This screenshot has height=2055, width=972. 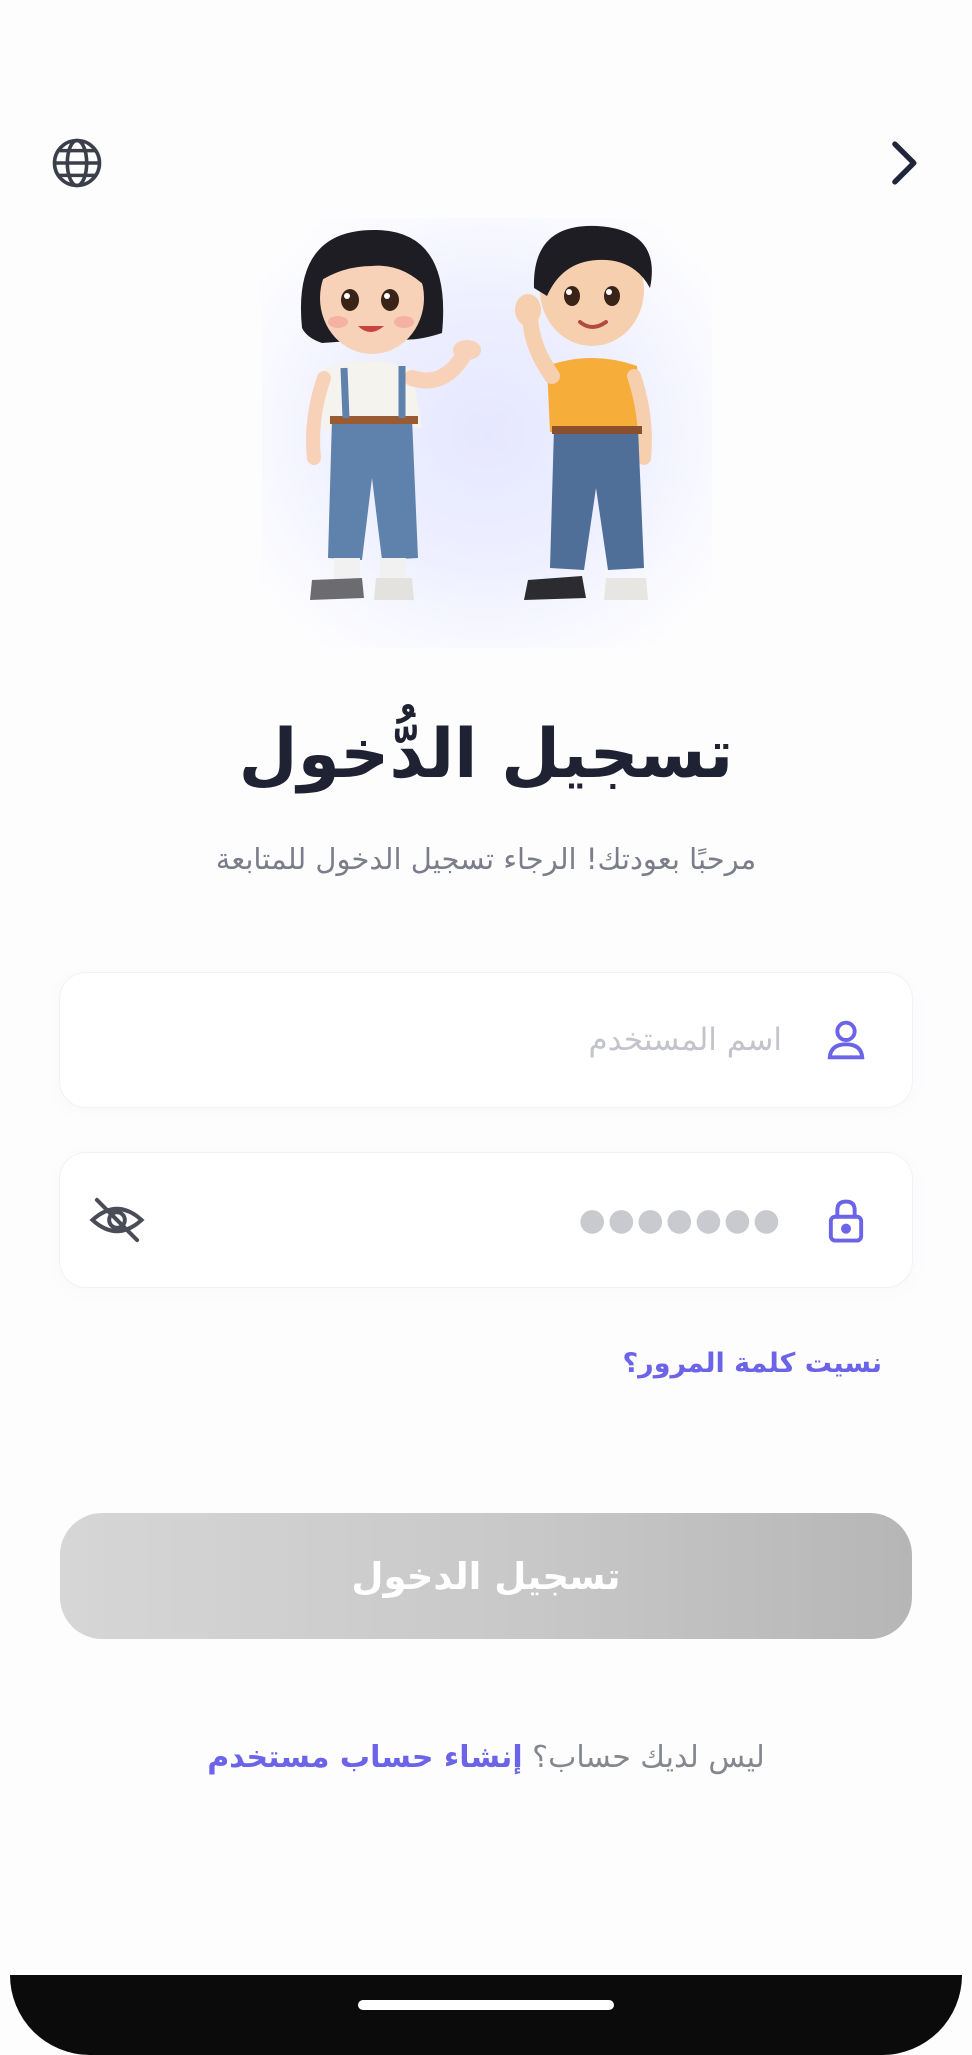 I want to click on login-button: تسجيل الدخول, so click(x=486, y=1576).